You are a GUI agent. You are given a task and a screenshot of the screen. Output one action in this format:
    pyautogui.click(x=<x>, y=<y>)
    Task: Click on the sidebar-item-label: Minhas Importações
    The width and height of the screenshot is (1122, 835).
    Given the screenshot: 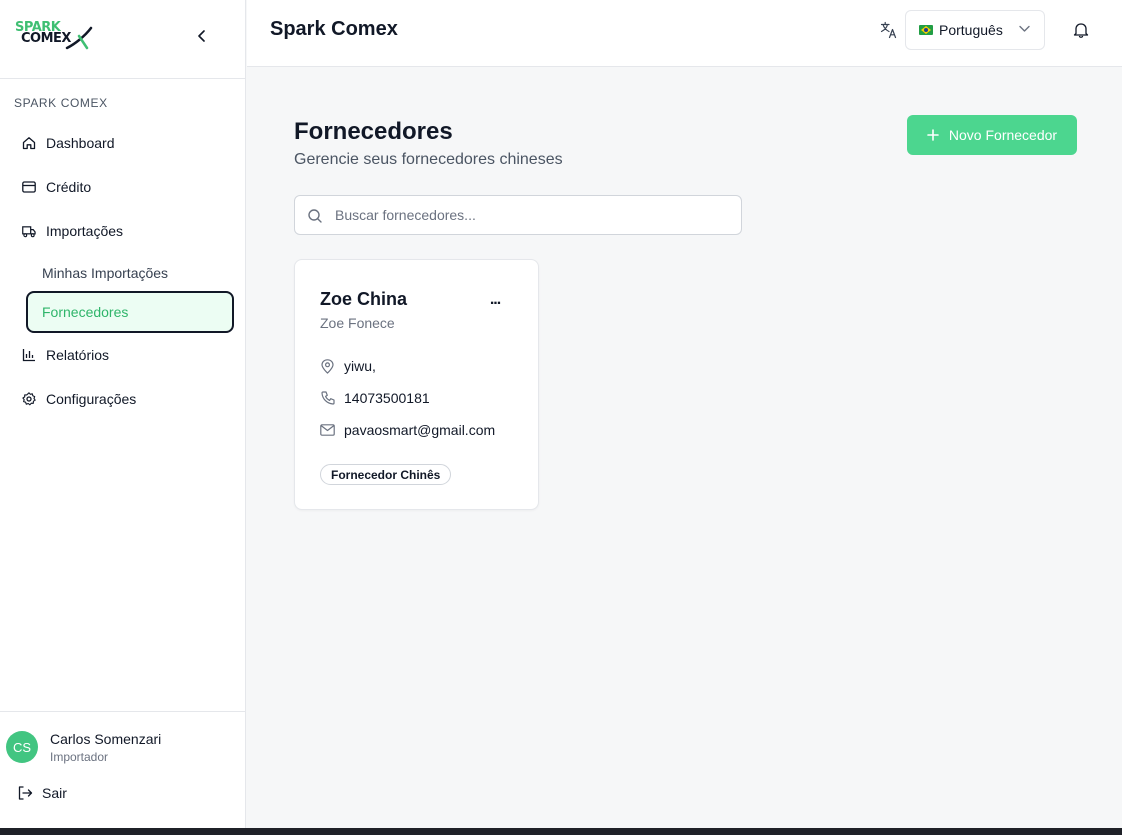 What is the action you would take?
    pyautogui.click(x=105, y=273)
    